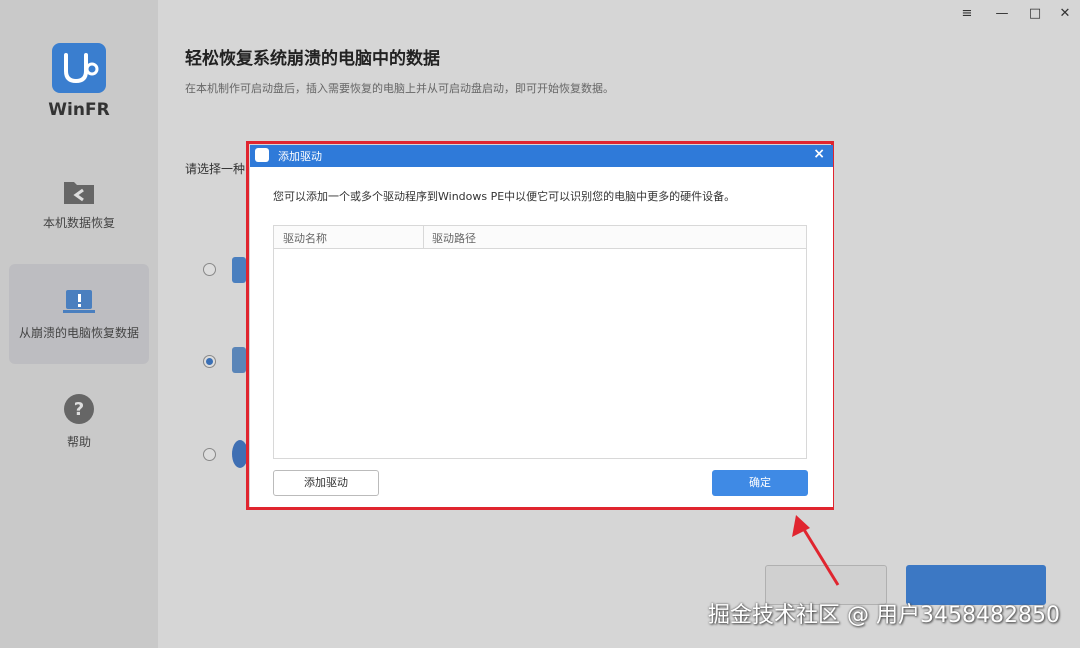 This screenshot has height=648, width=1080. What do you see at coordinates (884, 615) in the screenshot?
I see `watermark: 掘金技术社区 @ 用户3458482850` at bounding box center [884, 615].